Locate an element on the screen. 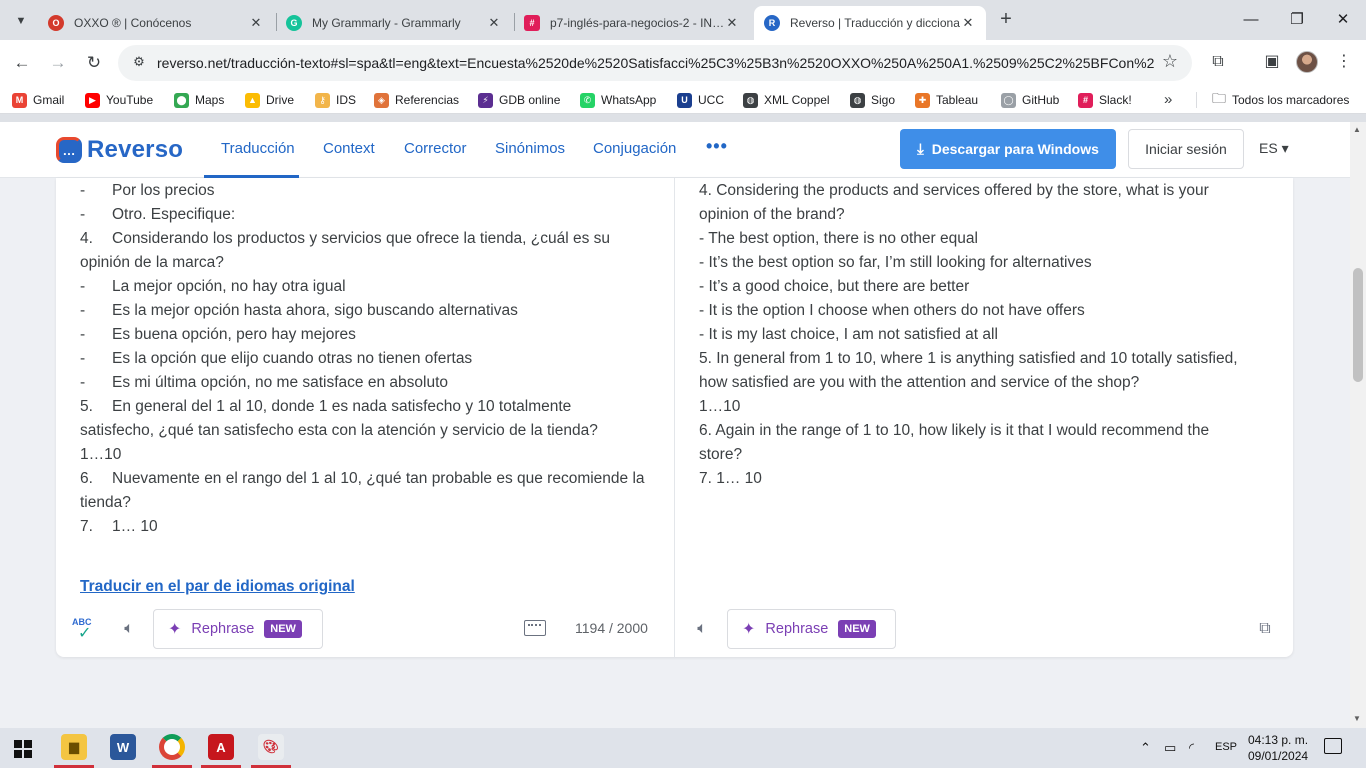  bookmark-favicon-icon: ✆ is located at coordinates (587, 100).